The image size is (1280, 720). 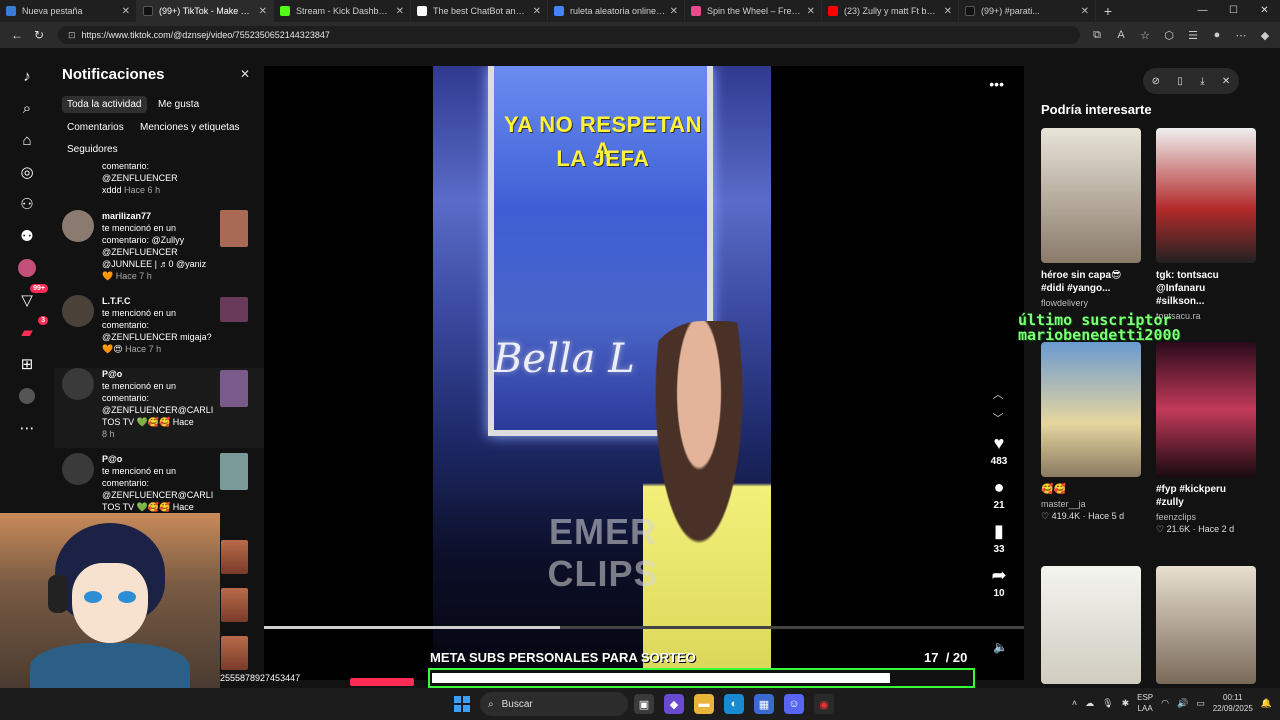 What do you see at coordinates (554, 704) in the screenshot?
I see `taskbar-search: ⌕ Buscar` at bounding box center [554, 704].